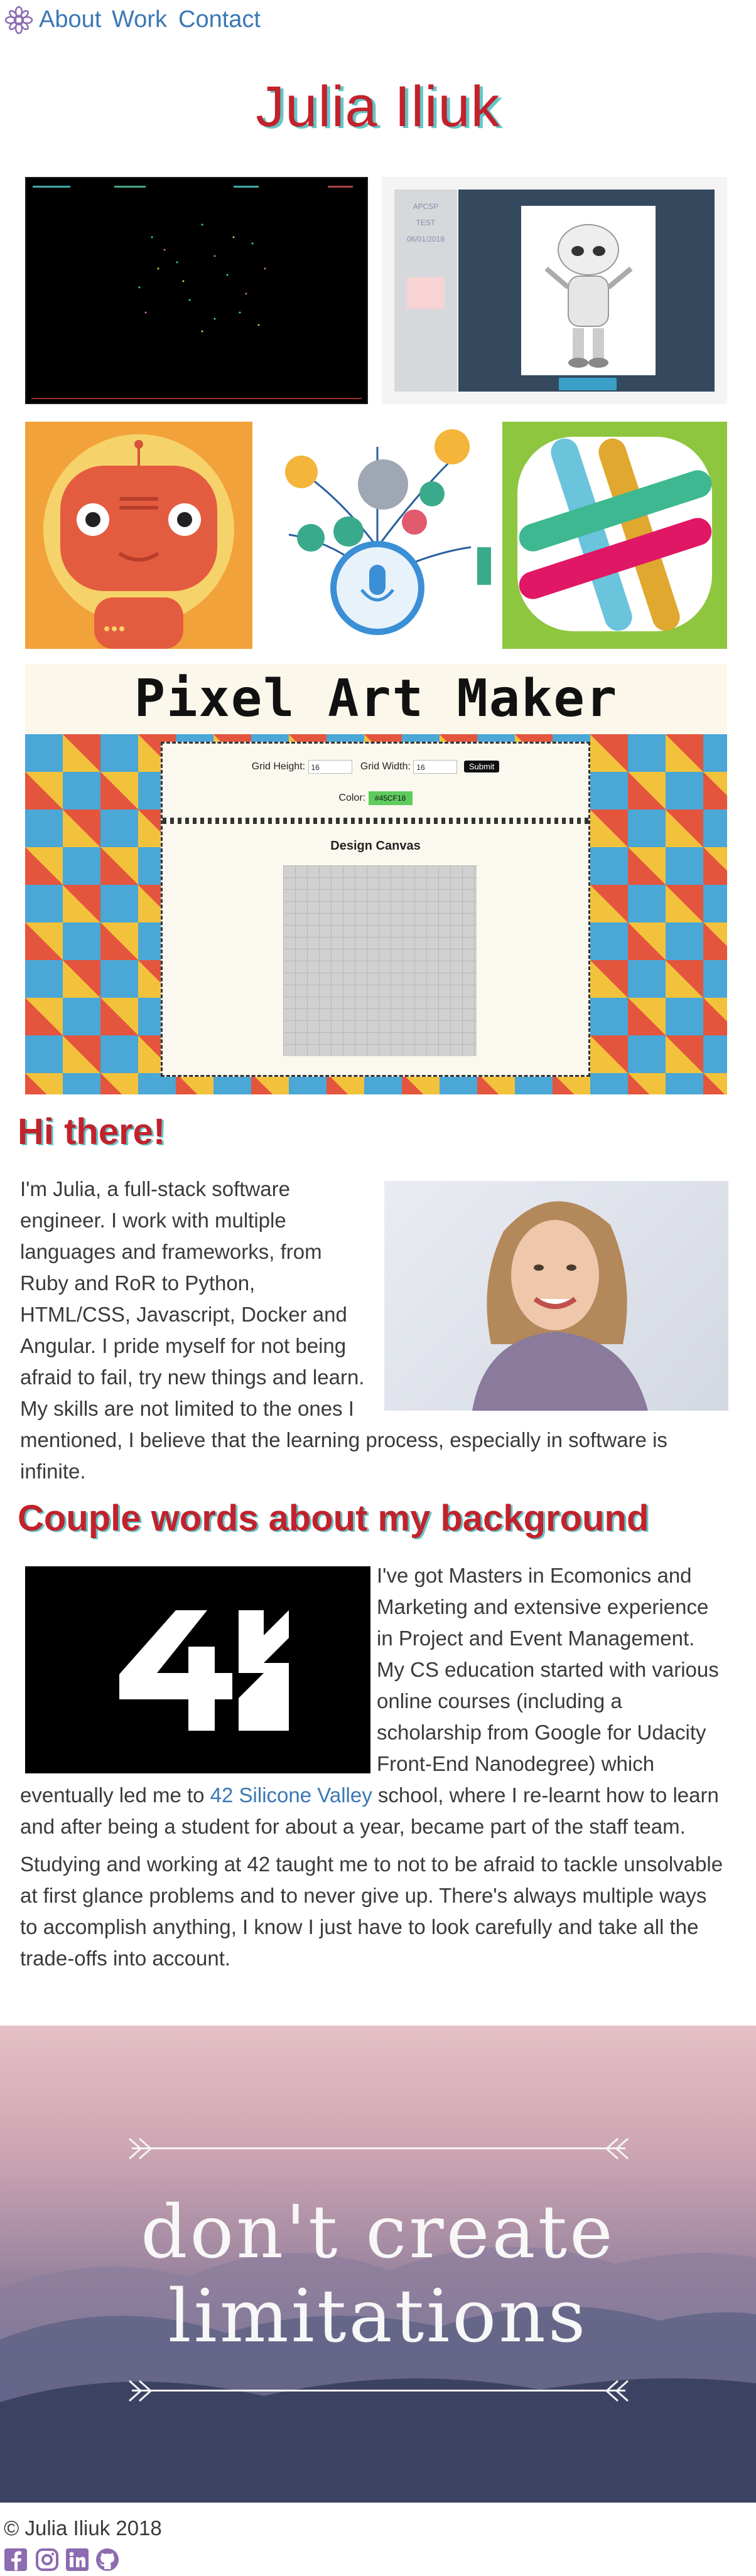 The width and height of the screenshot is (756, 2576). Describe the element at coordinates (617, 2148) in the screenshot. I see `arrow-head-icon-right` at that location.